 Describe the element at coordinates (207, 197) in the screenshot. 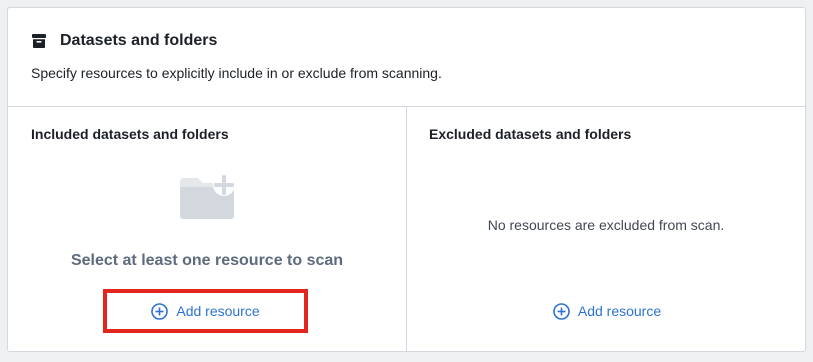

I see `folder-add-icon` at that location.